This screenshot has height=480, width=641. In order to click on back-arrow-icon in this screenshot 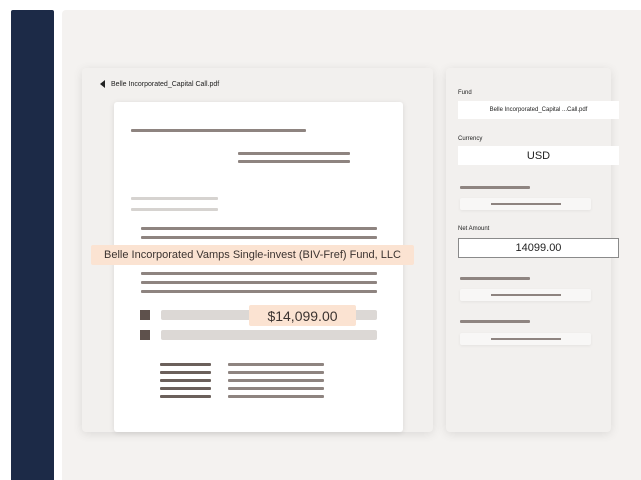, I will do `click(102, 84)`.